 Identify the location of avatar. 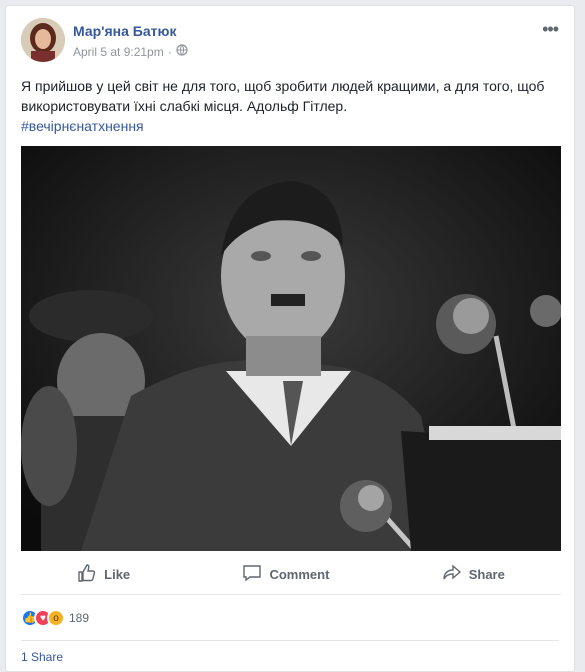
(43, 40).